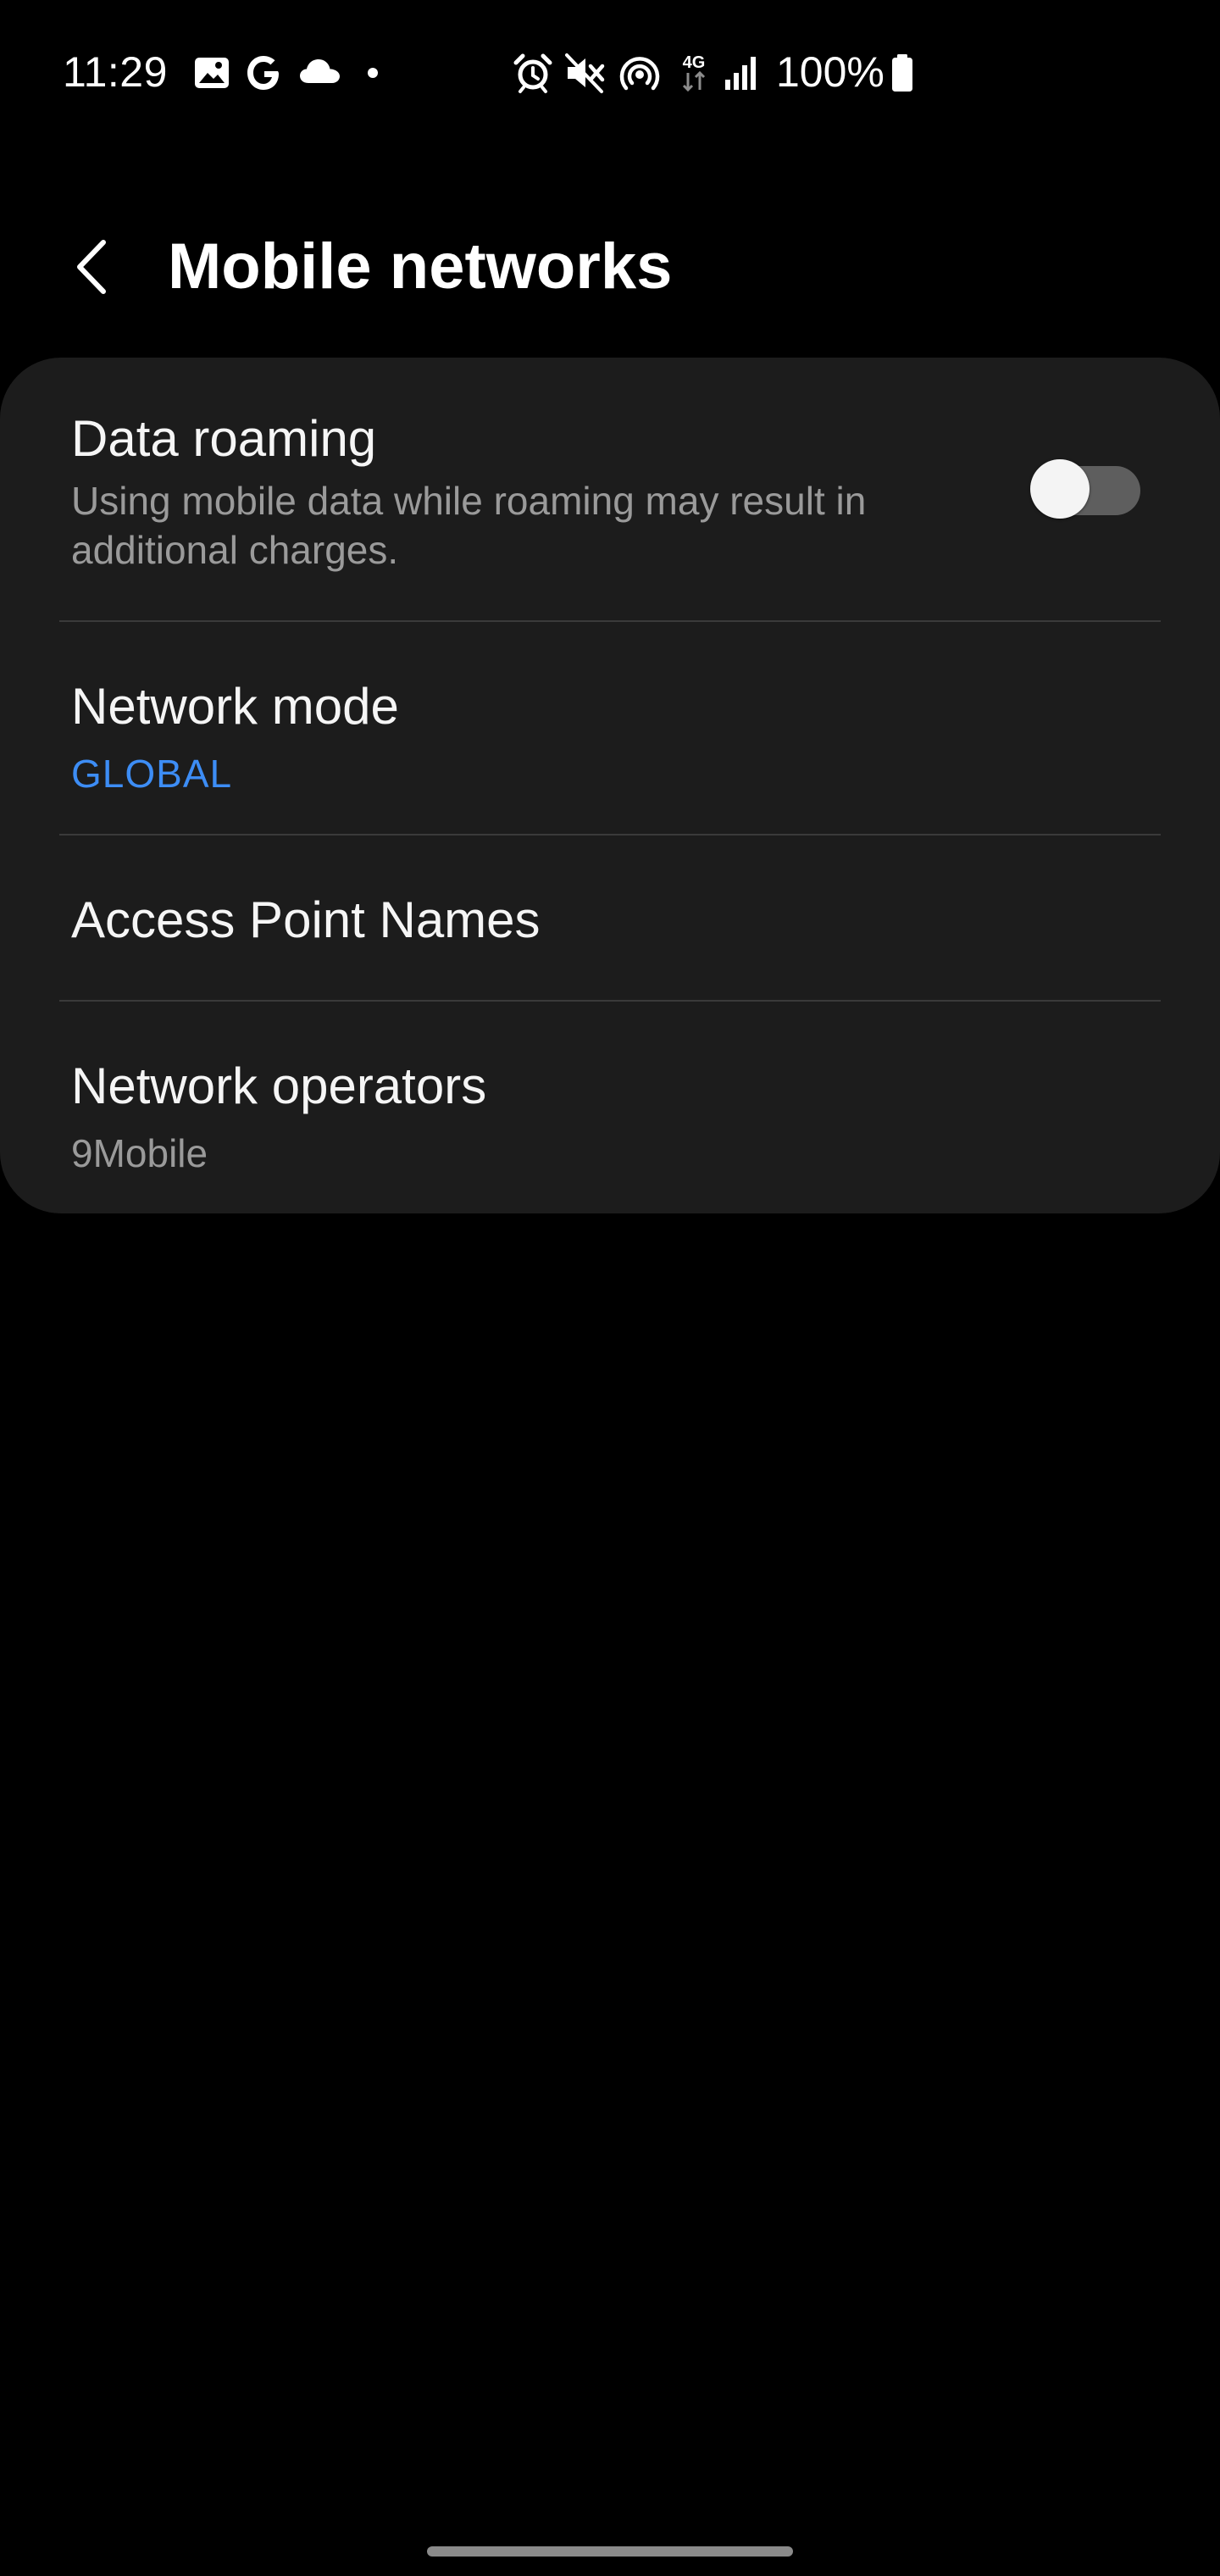 This screenshot has height=2576, width=1220. What do you see at coordinates (211, 73) in the screenshot?
I see `gallery-icon` at bounding box center [211, 73].